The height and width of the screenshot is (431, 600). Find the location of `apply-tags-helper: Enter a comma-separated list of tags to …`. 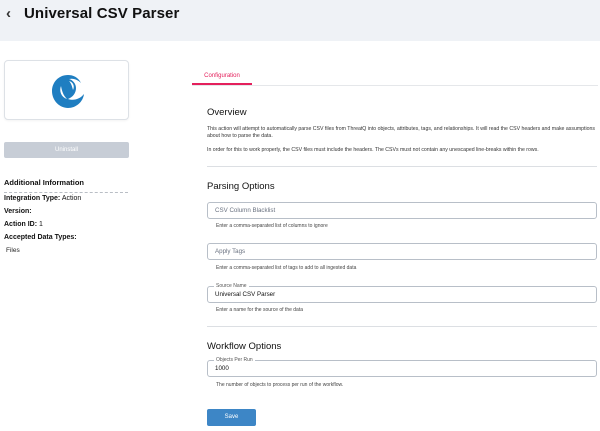

apply-tags-helper: Enter a comma-separated list of tags to … is located at coordinates (286, 268).